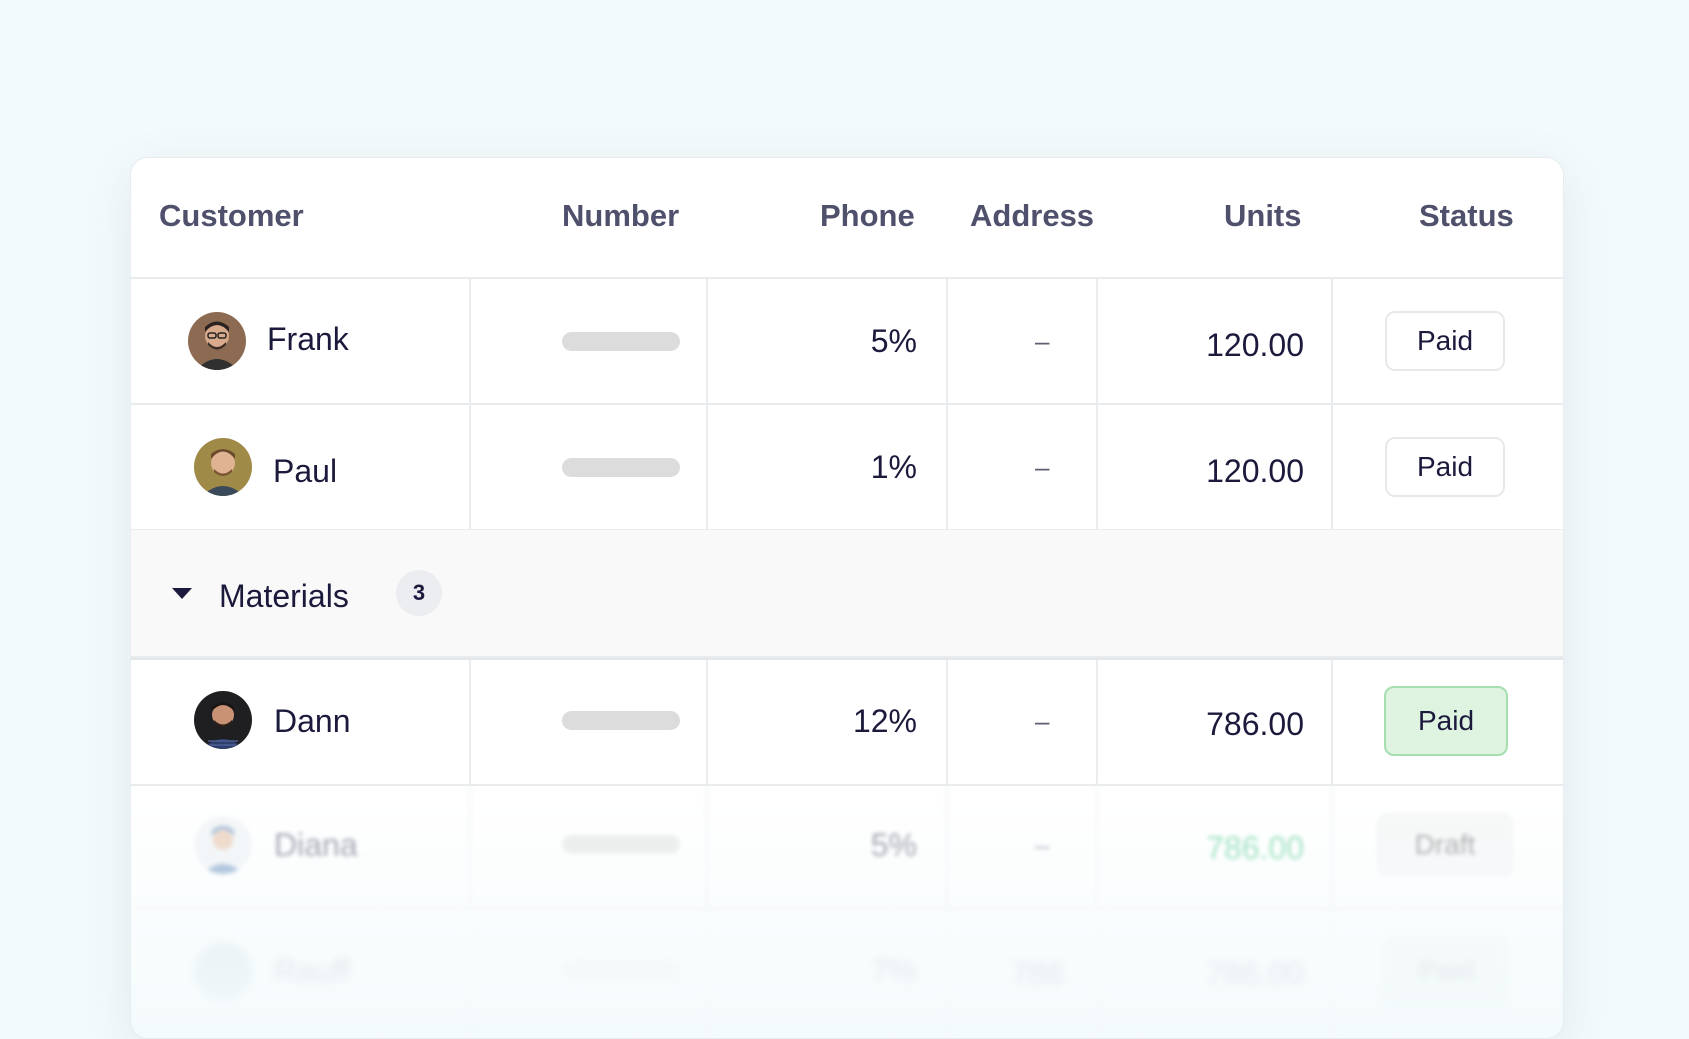  What do you see at coordinates (419, 593) in the screenshot?
I see `group-count-badge: 3` at bounding box center [419, 593].